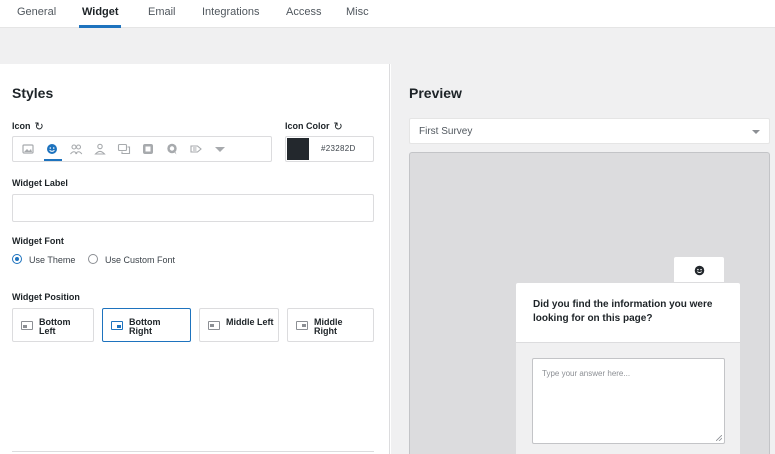 The image size is (775, 454). Describe the element at coordinates (28, 149) in the screenshot. I see `image-icon` at that location.